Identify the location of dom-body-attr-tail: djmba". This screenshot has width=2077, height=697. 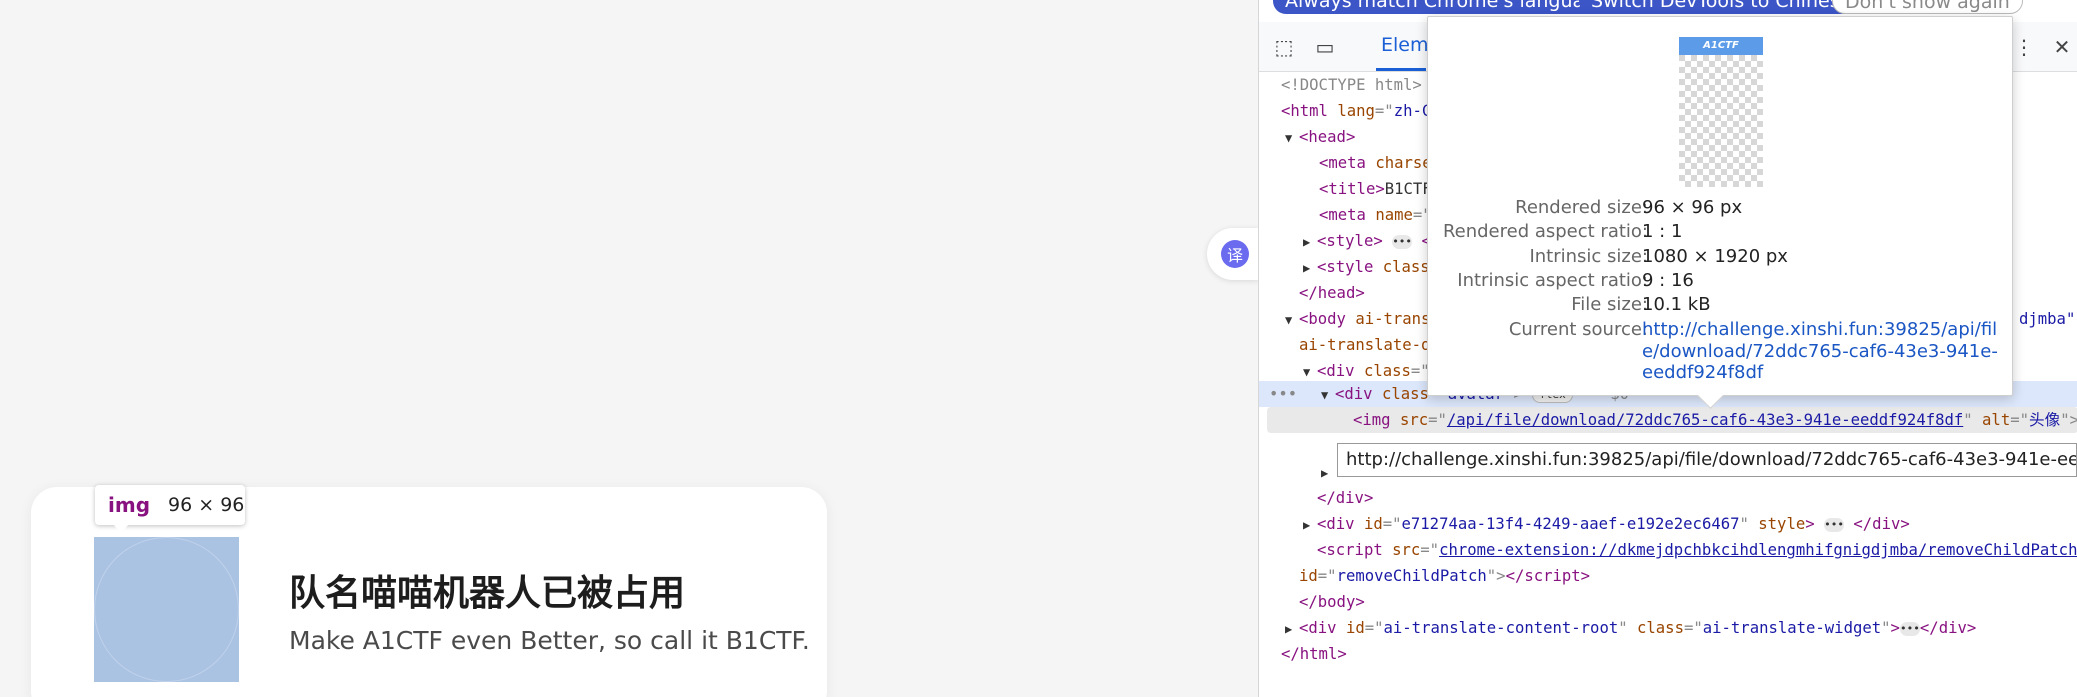
(2047, 319).